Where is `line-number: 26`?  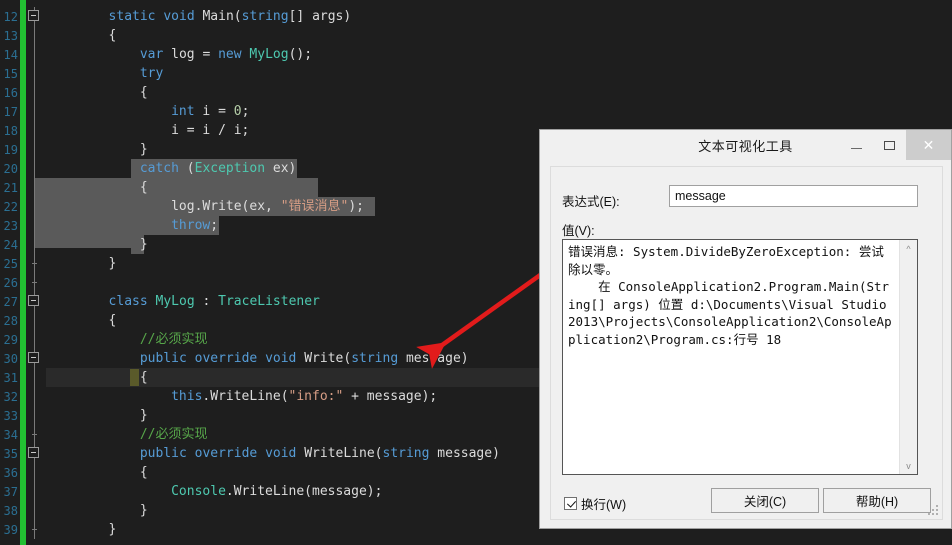 line-number: 26 is located at coordinates (10, 283).